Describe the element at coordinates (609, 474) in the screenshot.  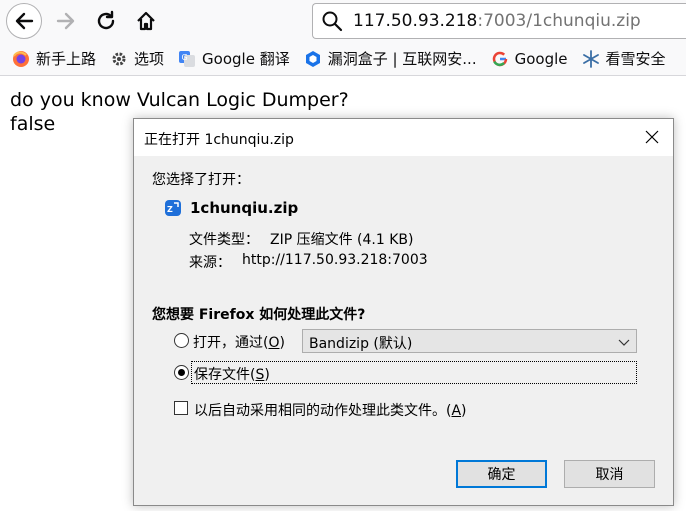
I see `cancel-button: 取消` at that location.